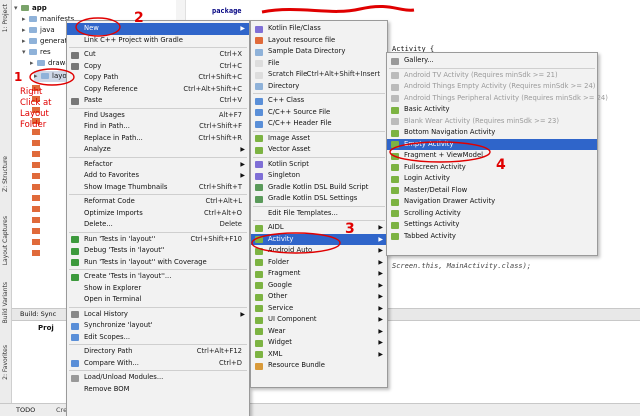 The width and height of the screenshot is (640, 416). I want to click on annotation-circle-new, so click(98, 27).